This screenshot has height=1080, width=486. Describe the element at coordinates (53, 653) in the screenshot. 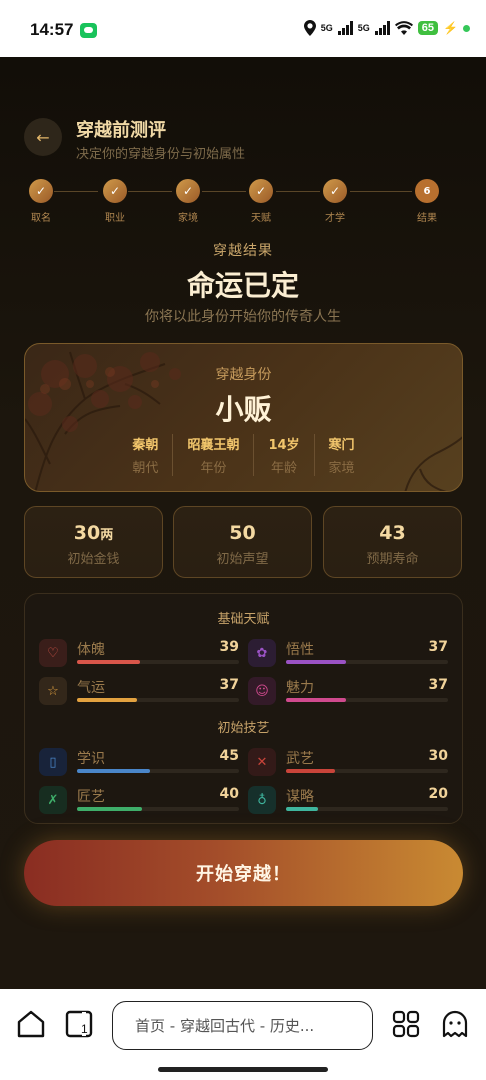

I see `heart-icon: ♡` at that location.